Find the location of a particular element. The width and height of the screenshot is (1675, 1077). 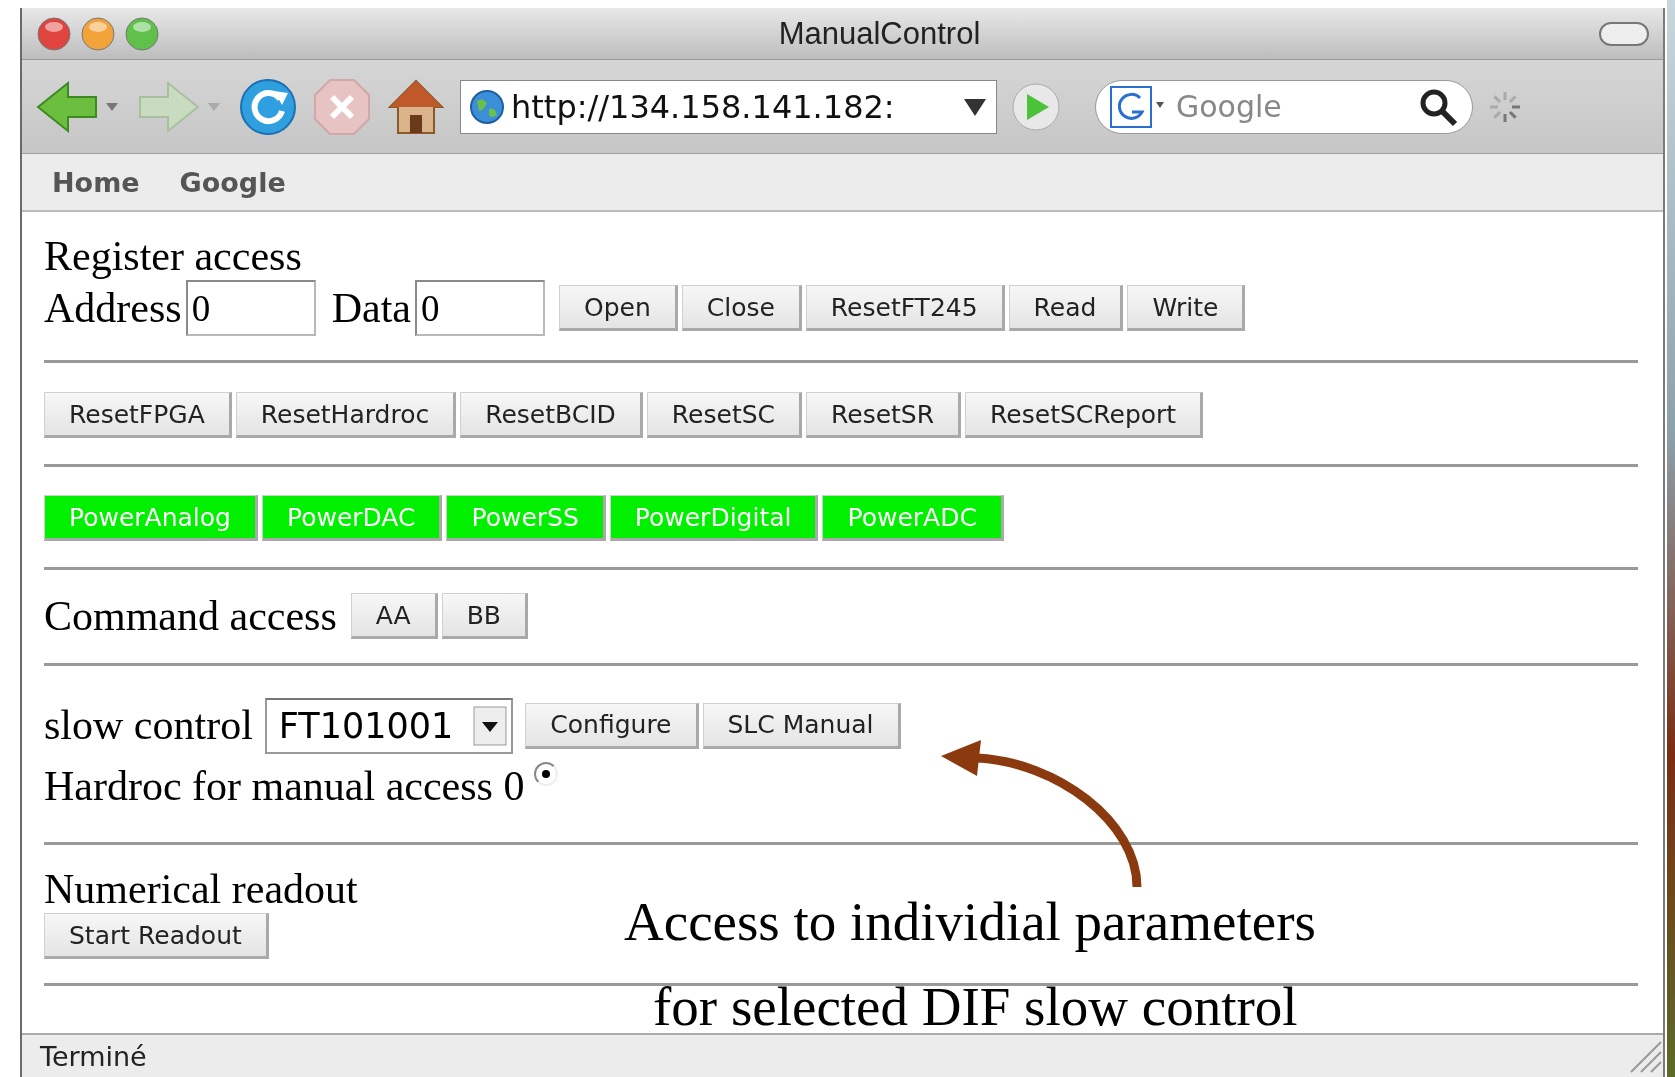

status-text: Terminé is located at coordinates (93, 1056).